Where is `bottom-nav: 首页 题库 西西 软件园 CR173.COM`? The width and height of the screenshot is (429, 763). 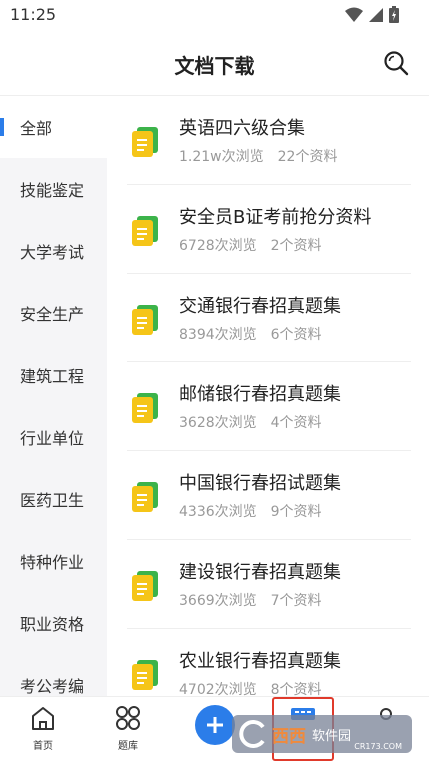
bottom-nav: 首页 题库 西西 软件园 CR173.COM is located at coordinates (214, 729).